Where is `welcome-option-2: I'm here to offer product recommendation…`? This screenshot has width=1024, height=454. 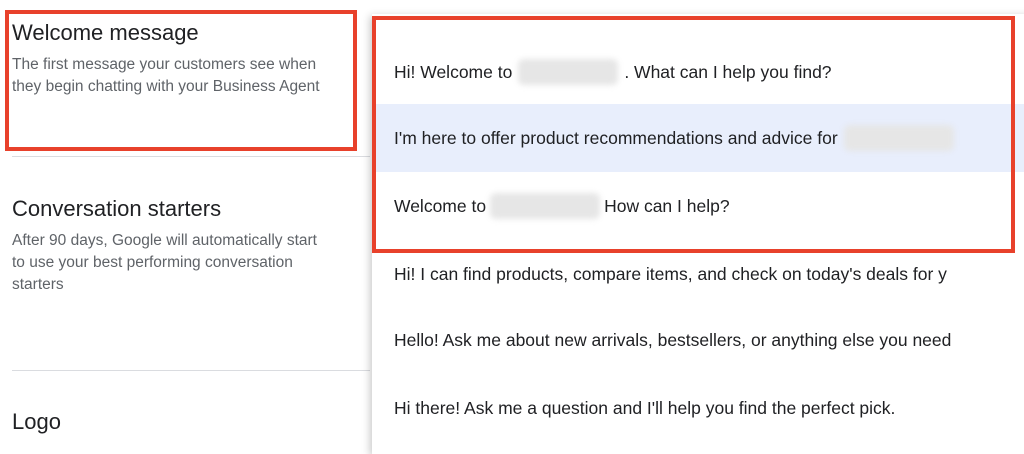 welcome-option-2: I'm here to offer product recommendation… is located at coordinates (698, 138).